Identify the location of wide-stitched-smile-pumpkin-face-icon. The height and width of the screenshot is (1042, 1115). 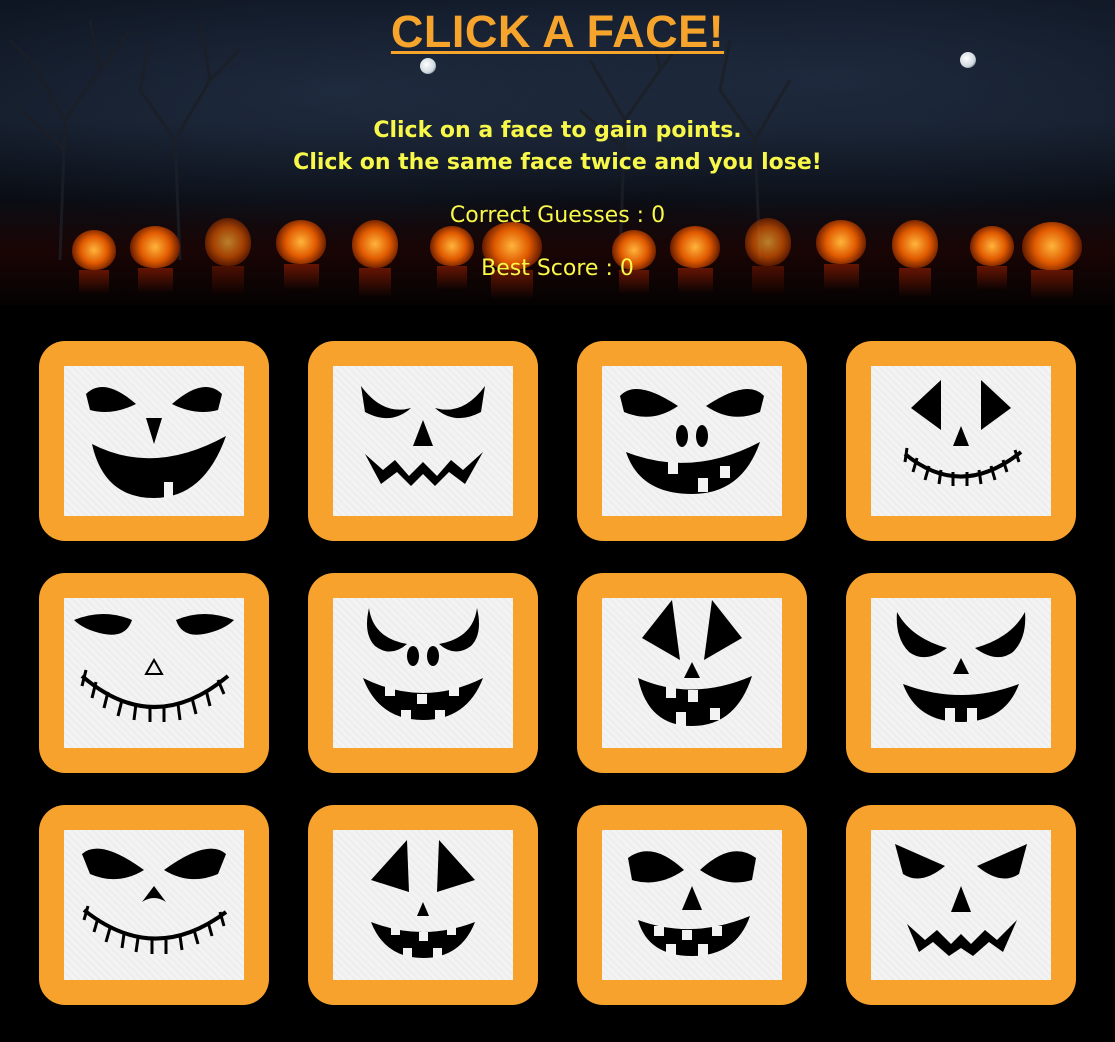
(154, 668).